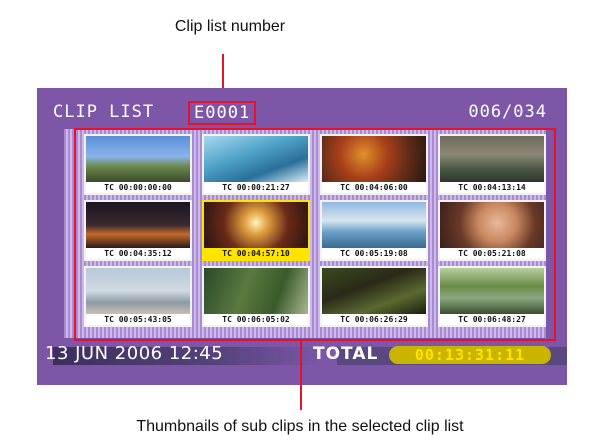  Describe the element at coordinates (507, 112) in the screenshot. I see `clip-count: 006/034` at that location.